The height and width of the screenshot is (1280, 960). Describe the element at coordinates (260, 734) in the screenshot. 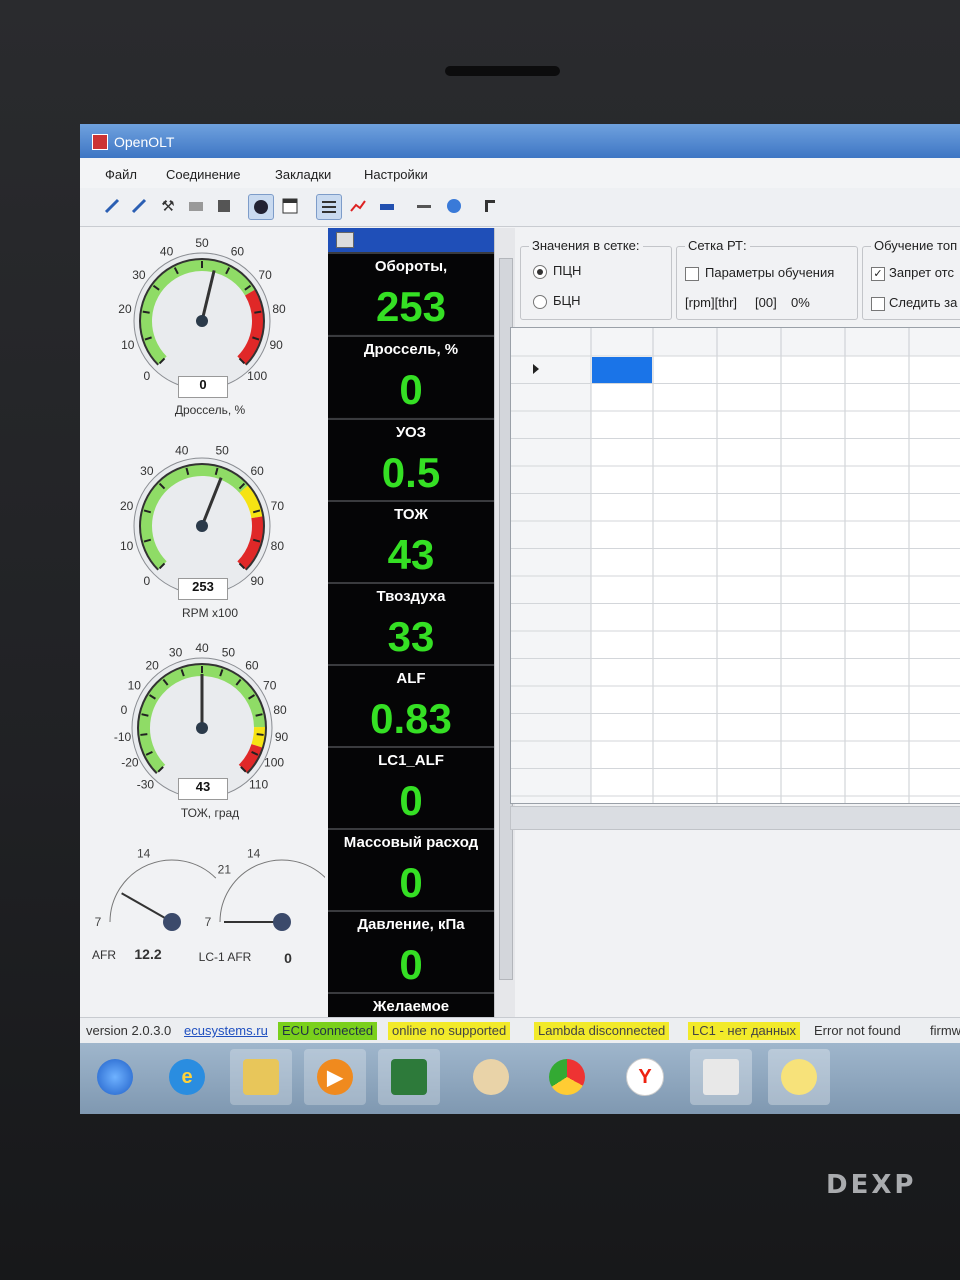

I see `coolant-gauge-tick` at that location.